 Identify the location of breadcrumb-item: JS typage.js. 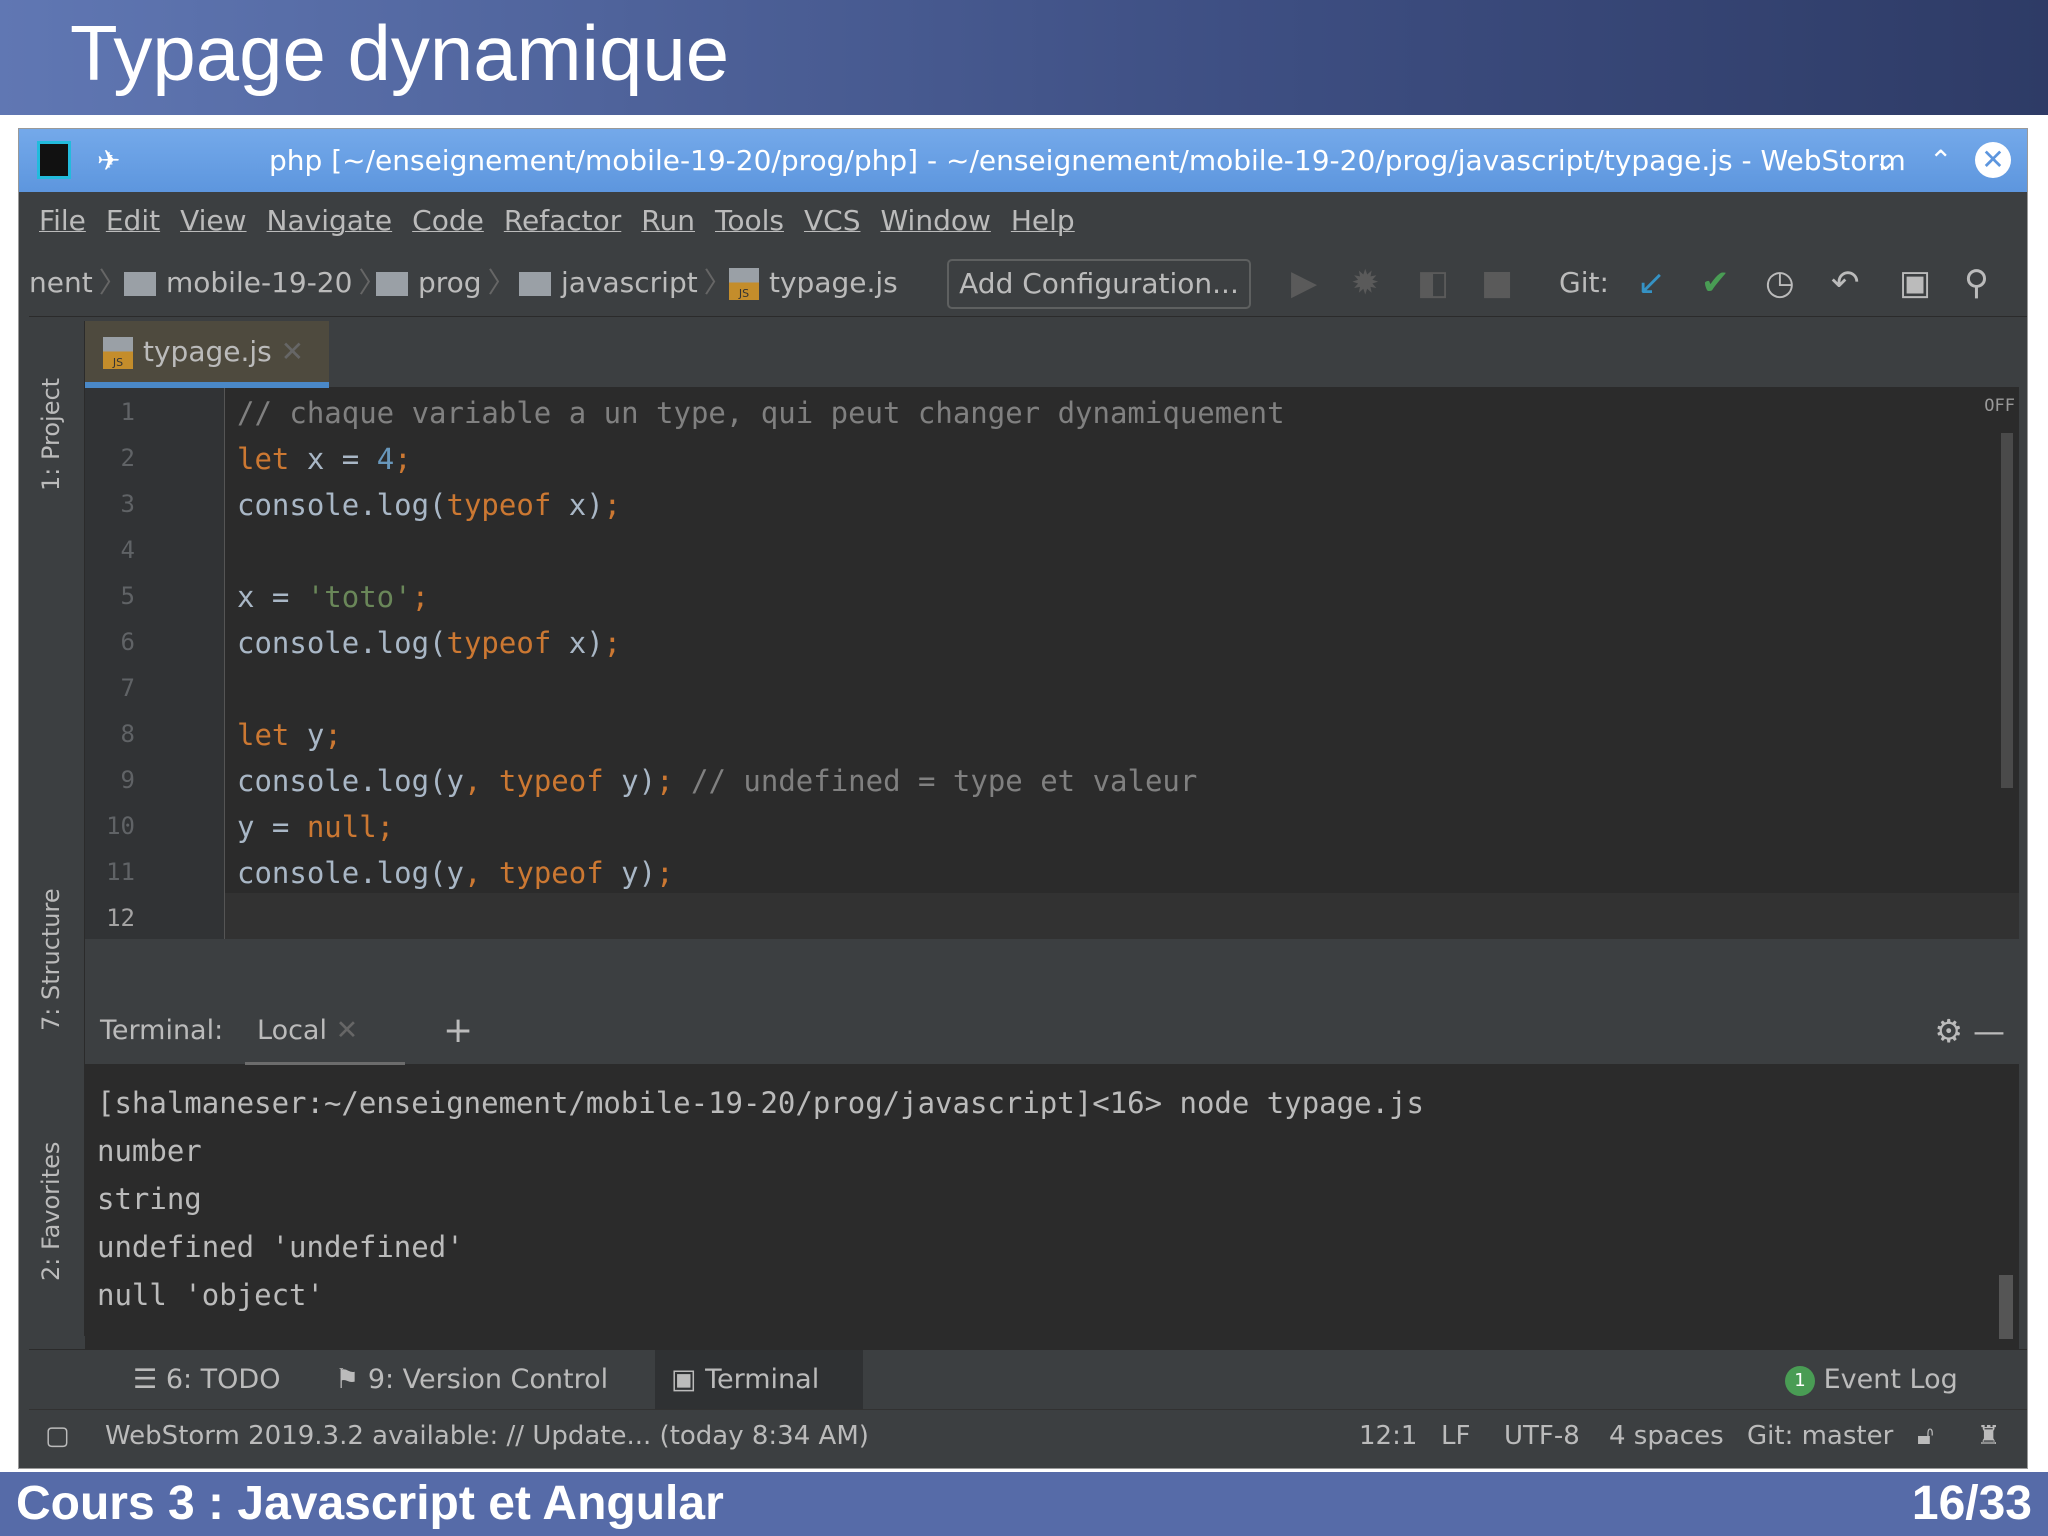
(813, 283).